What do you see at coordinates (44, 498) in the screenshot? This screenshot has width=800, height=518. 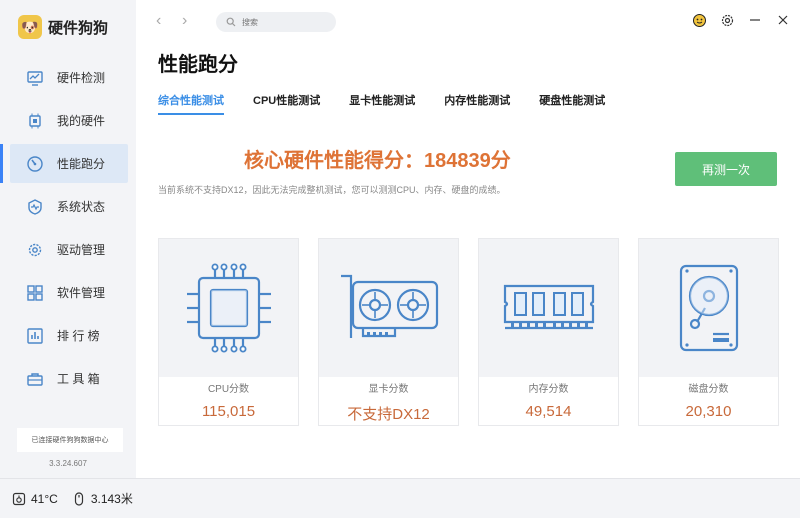 I see `temperature-value: 41°C` at bounding box center [44, 498].